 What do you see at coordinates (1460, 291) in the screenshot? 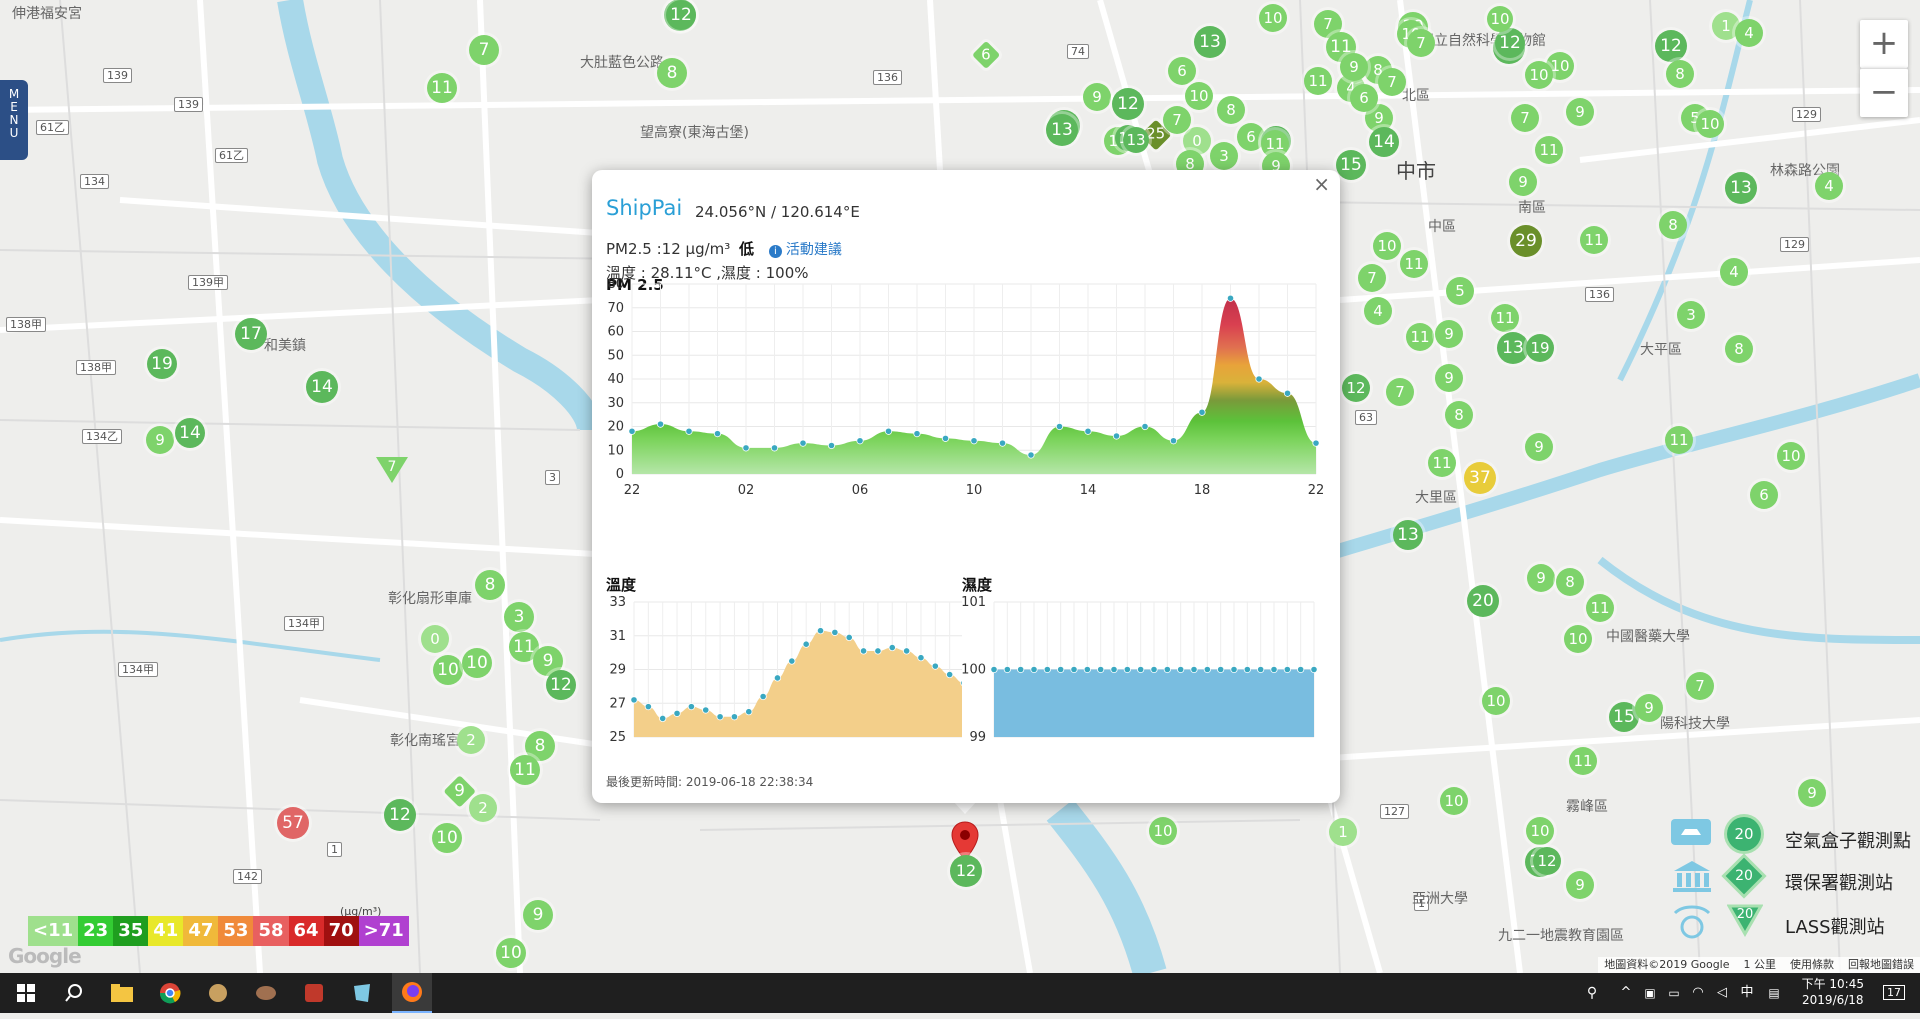
I see `airbox-marker: 5` at bounding box center [1460, 291].